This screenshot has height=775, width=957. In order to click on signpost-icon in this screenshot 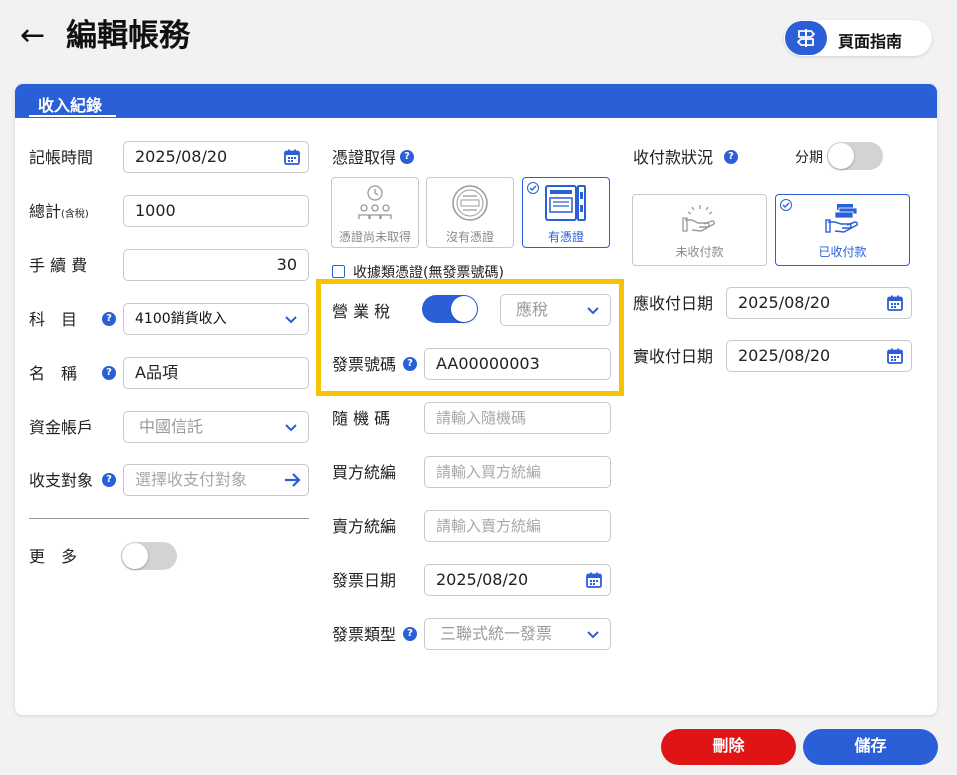, I will do `click(806, 38)`.